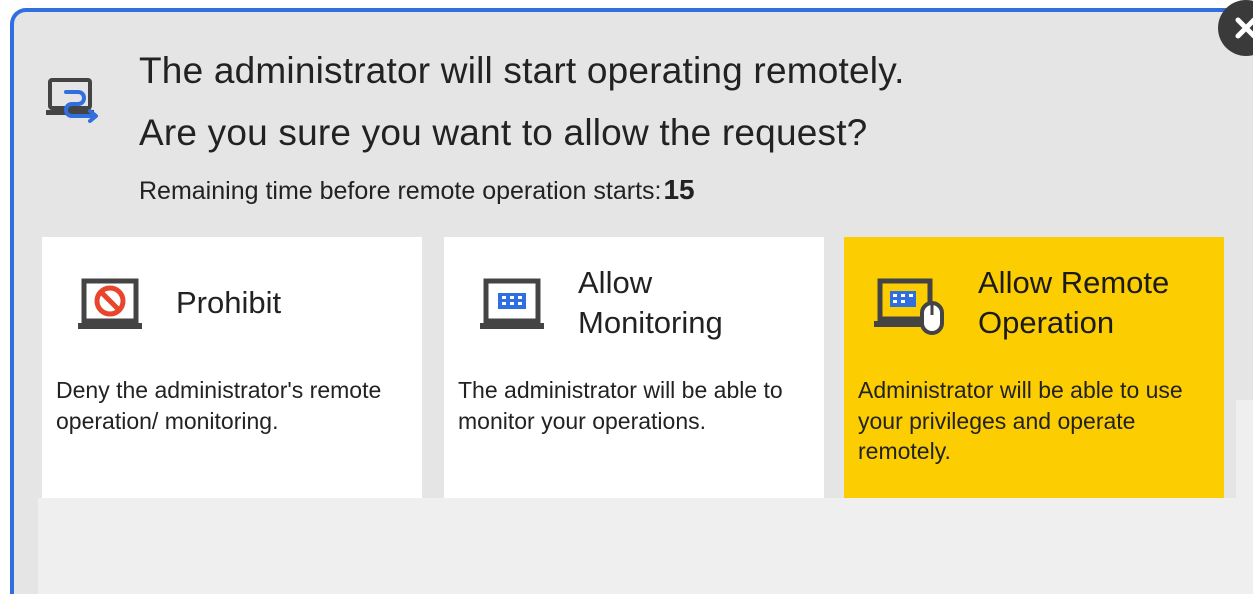 Image resolution: width=1253 pixels, height=594 pixels. What do you see at coordinates (909, 306) in the screenshot?
I see `remote-operation-mouse-icon` at bounding box center [909, 306].